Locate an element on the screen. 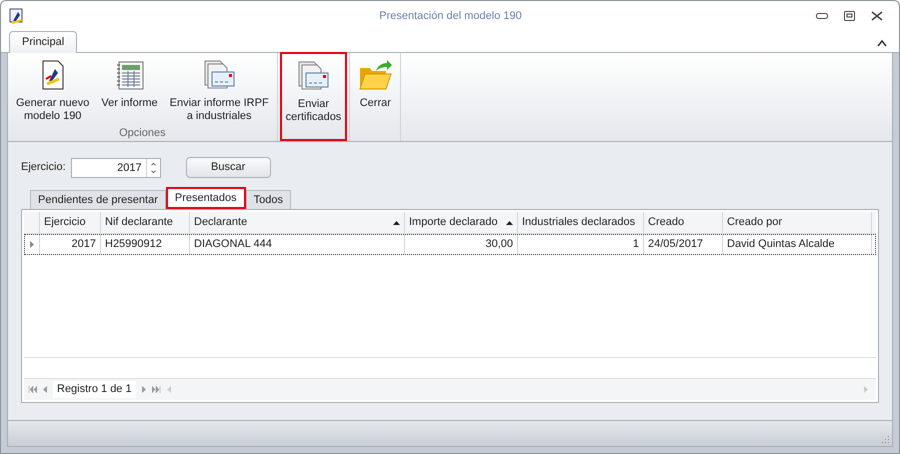 Image resolution: width=900 pixels, height=454 pixels. collapse-ribbon-icon is located at coordinates (882, 43).